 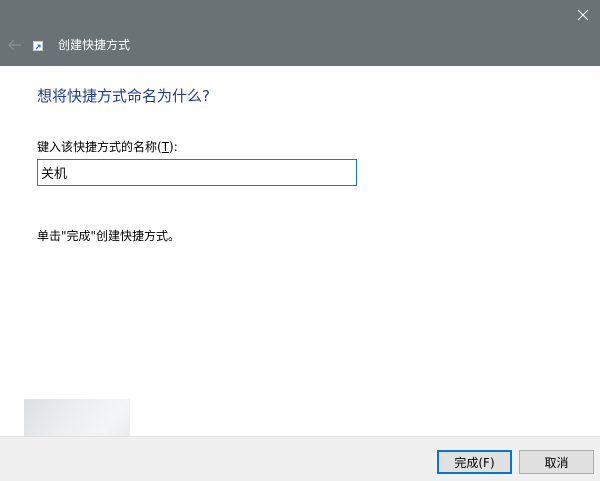 I want to click on back-button, so click(x=15, y=45).